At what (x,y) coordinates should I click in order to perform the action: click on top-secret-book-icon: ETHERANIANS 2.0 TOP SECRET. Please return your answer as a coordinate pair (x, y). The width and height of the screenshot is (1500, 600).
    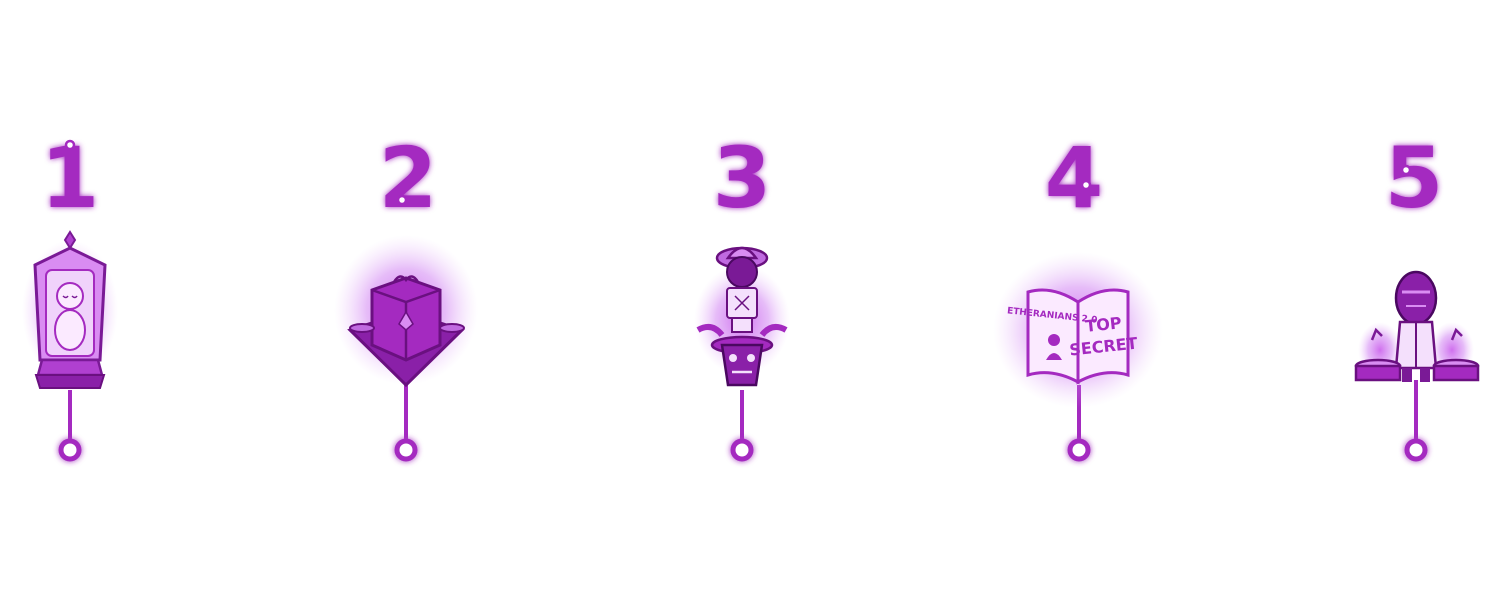
    Looking at the image, I should click on (1078, 330).